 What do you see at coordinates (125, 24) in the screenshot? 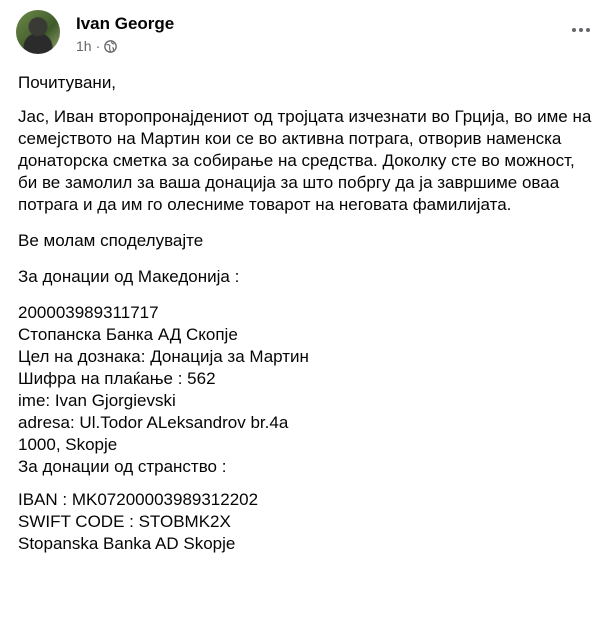
I see `author-name: Ivan George` at bounding box center [125, 24].